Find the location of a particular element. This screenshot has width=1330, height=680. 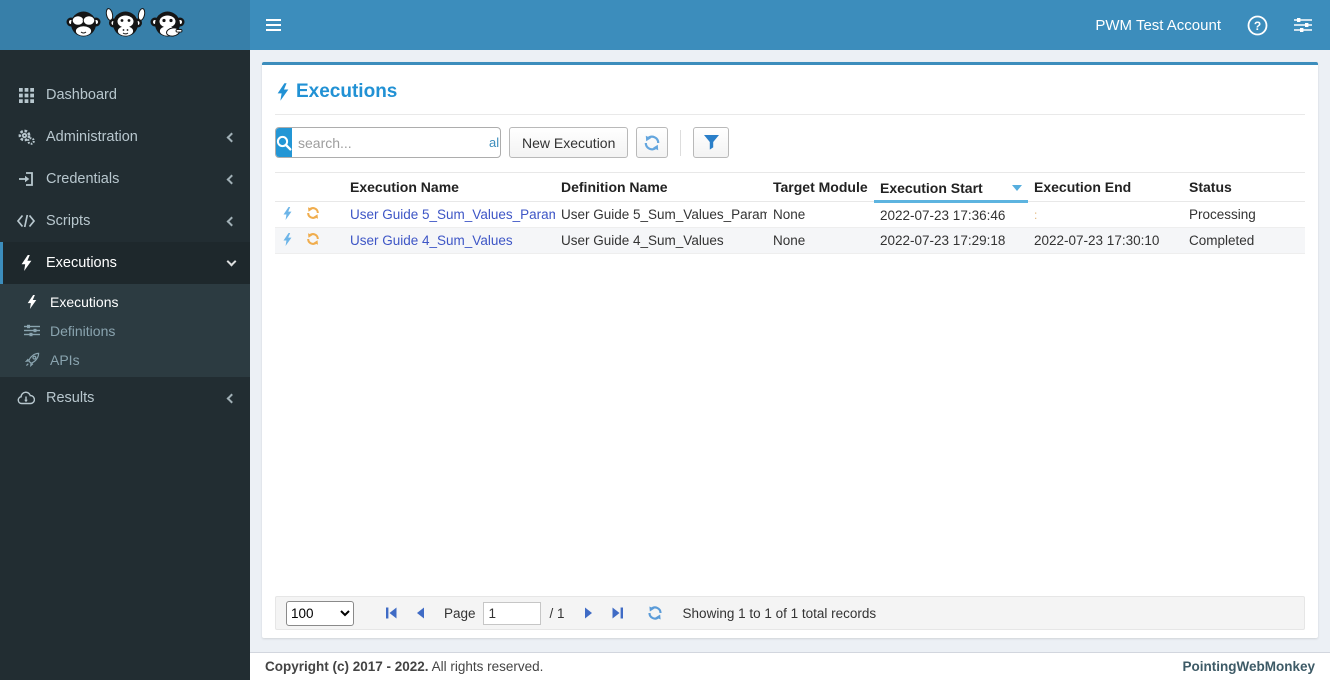

account-menu: PWM Test Account is located at coordinates (1158, 25).